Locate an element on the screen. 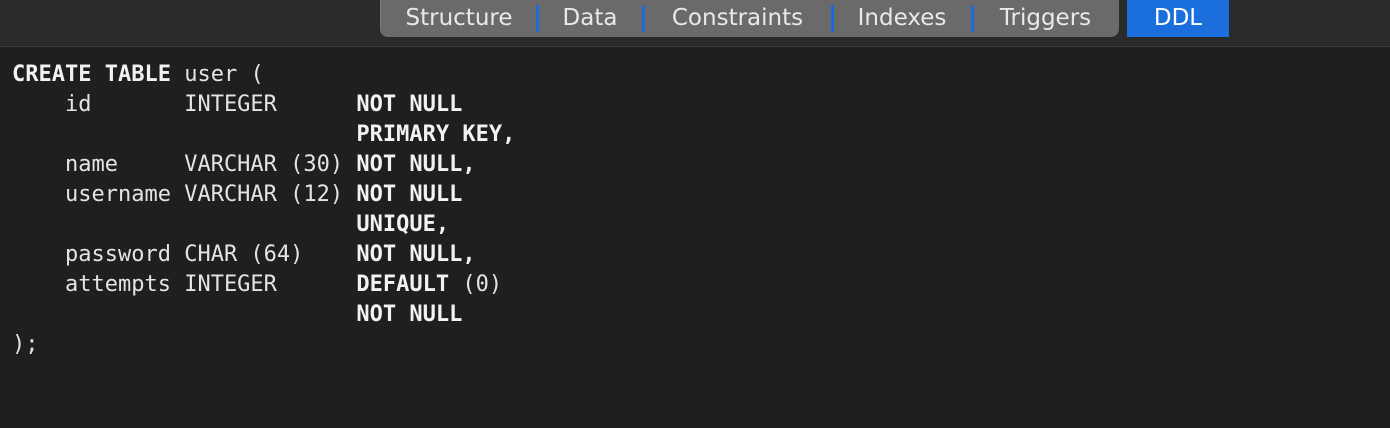  default-value: (0) is located at coordinates (476, 284).